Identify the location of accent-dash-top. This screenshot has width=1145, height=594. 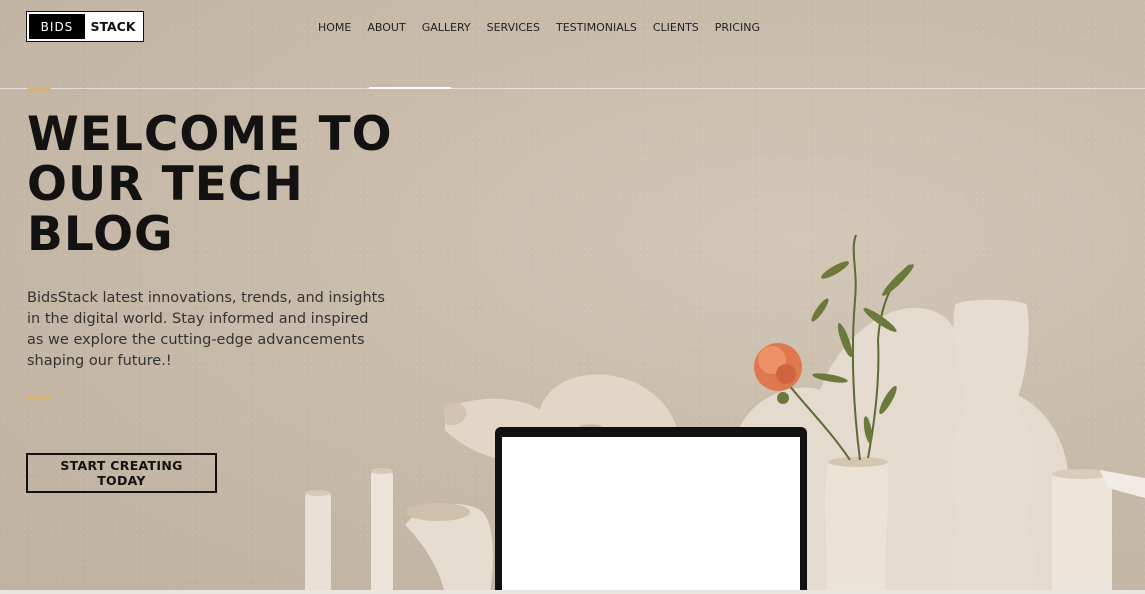
(39, 89).